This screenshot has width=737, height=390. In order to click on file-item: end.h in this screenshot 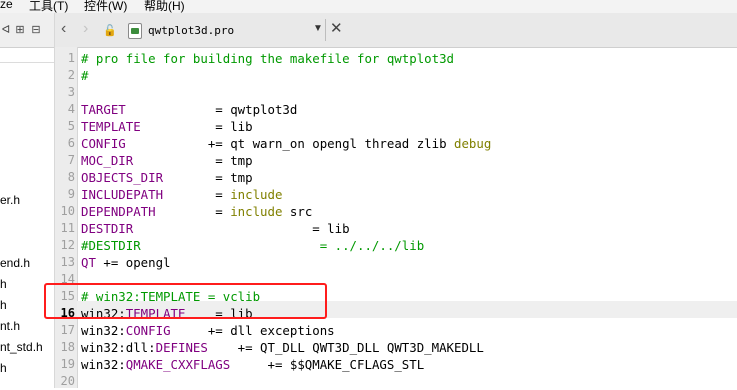, I will do `click(15, 263)`.